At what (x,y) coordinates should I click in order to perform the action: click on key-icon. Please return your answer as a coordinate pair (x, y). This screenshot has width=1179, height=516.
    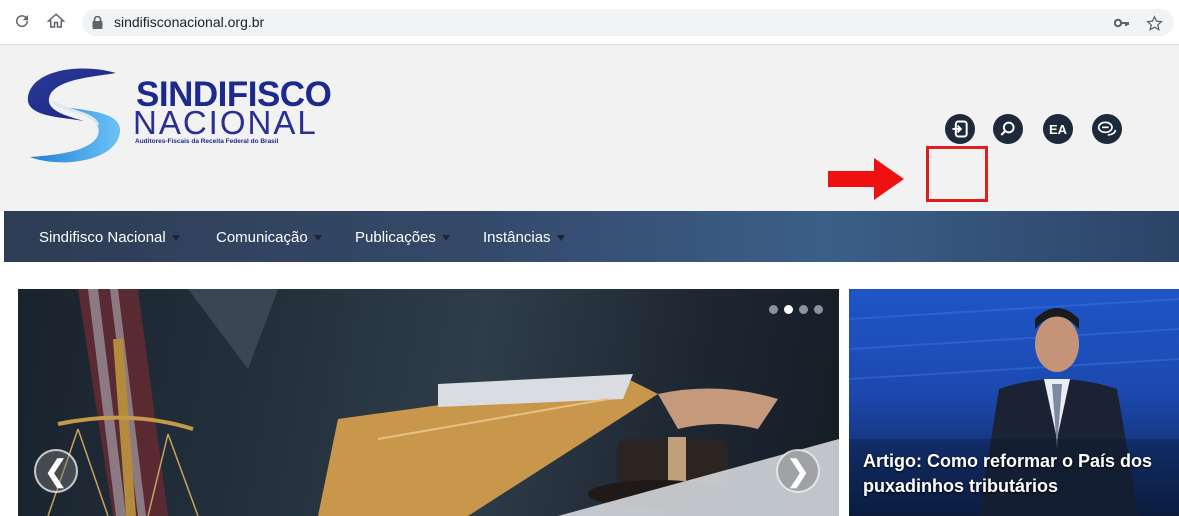
    Looking at the image, I should click on (1122, 23).